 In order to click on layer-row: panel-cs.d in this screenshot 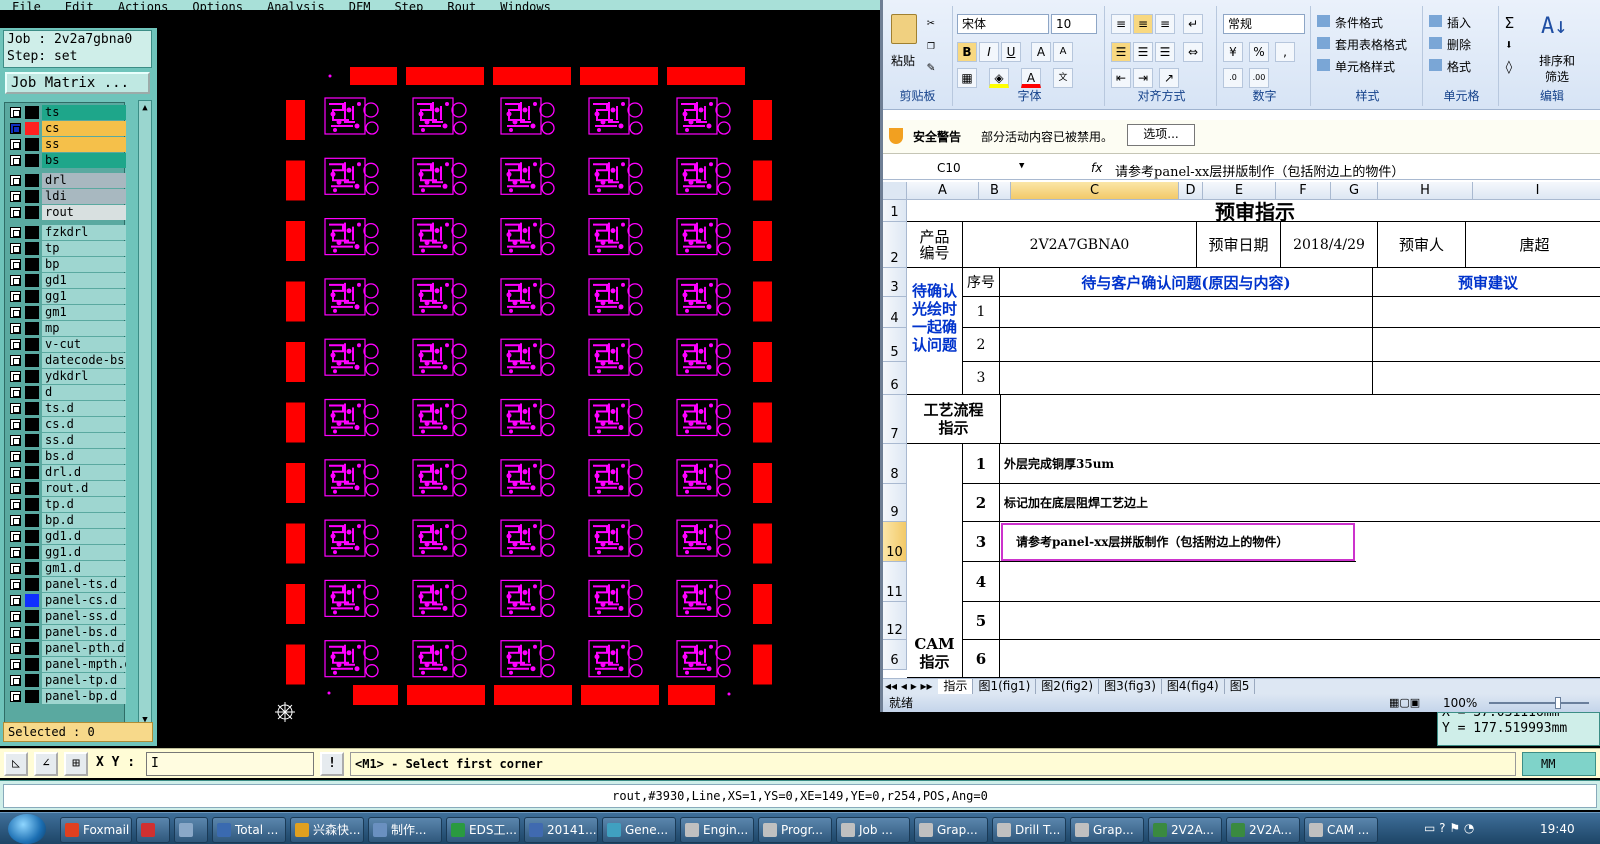, I will do `click(65, 600)`.